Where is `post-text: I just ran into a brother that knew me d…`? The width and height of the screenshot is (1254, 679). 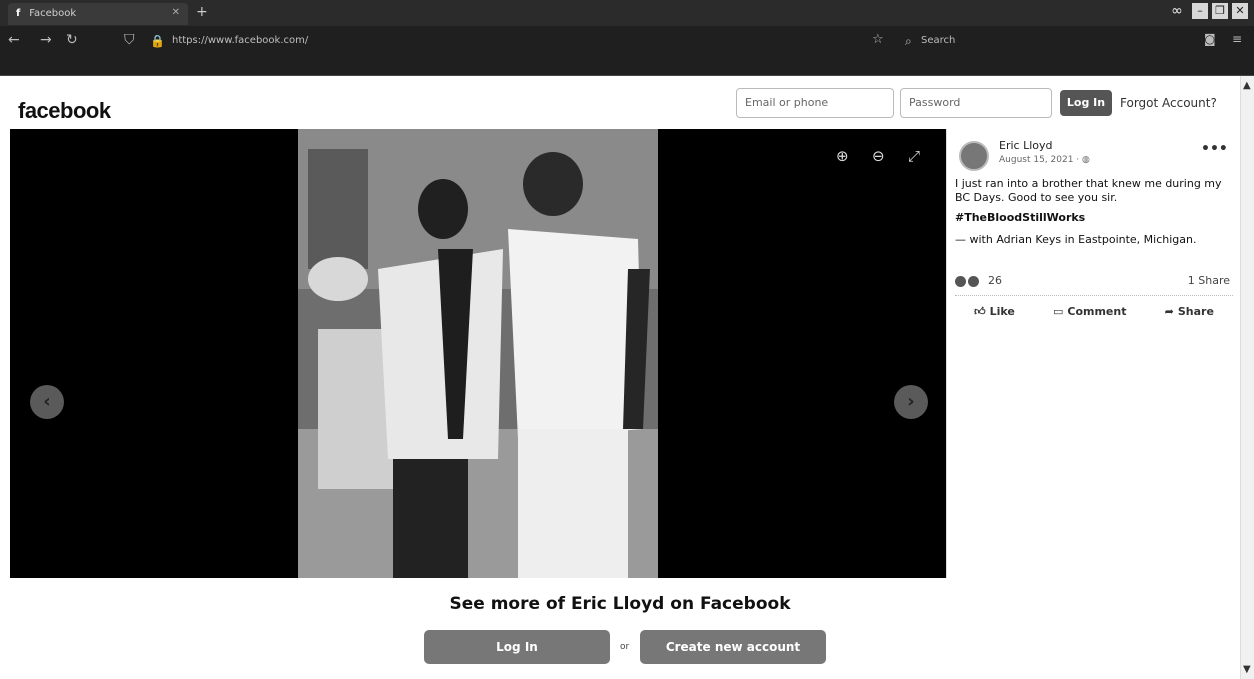 post-text: I just ran into a brother that knew me d… is located at coordinates (1088, 190).